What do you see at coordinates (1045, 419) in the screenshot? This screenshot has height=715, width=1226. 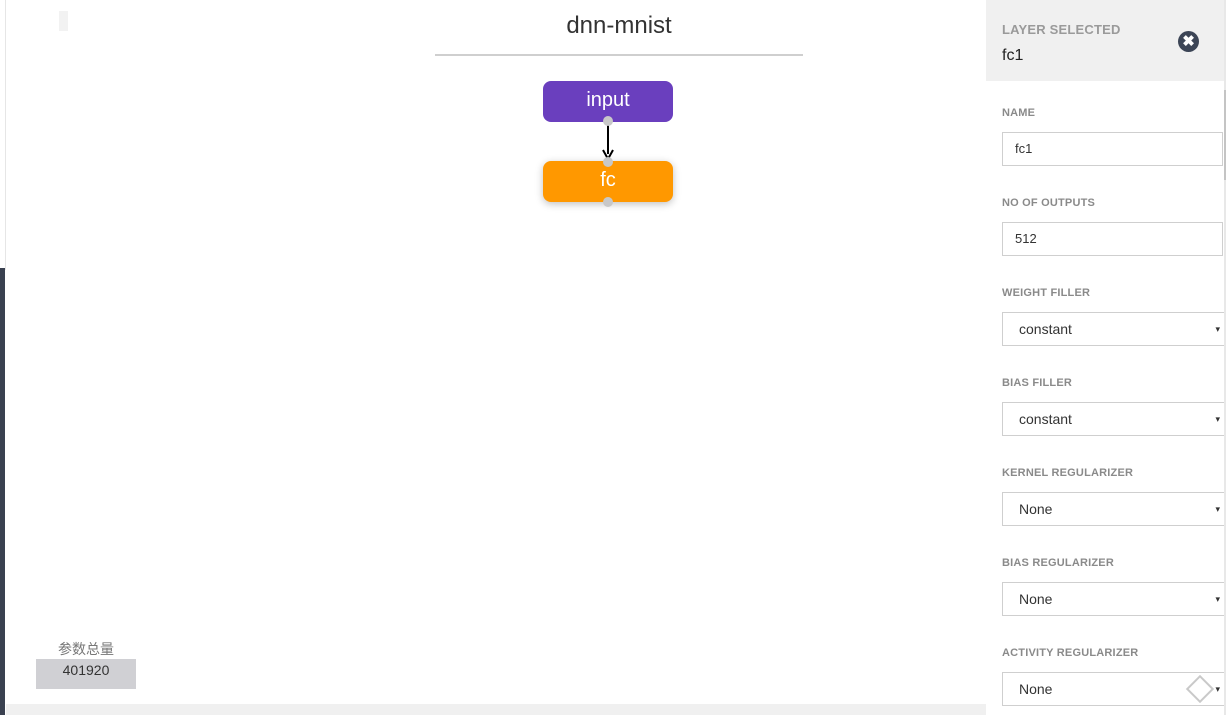 I see `bias-filler-value: constant` at bounding box center [1045, 419].